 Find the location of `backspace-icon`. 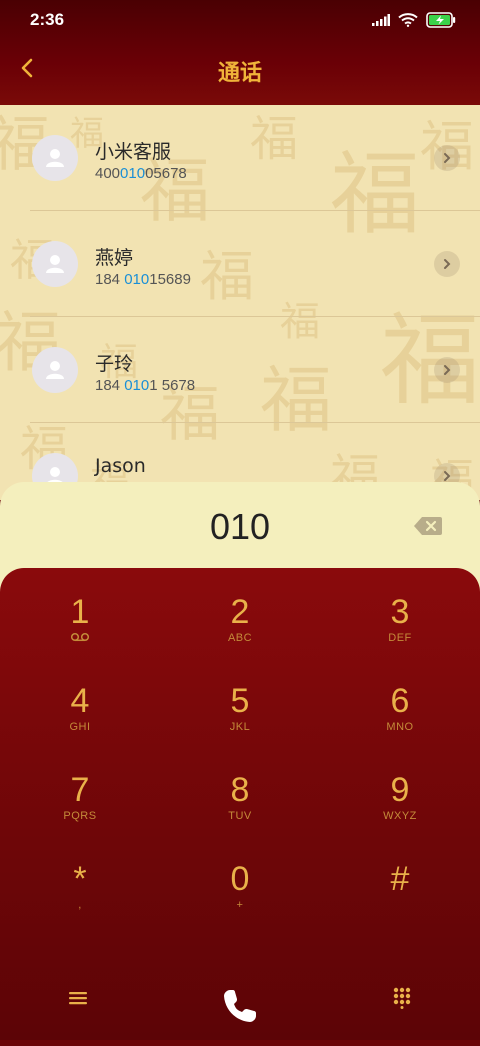

backspace-icon is located at coordinates (428, 526).